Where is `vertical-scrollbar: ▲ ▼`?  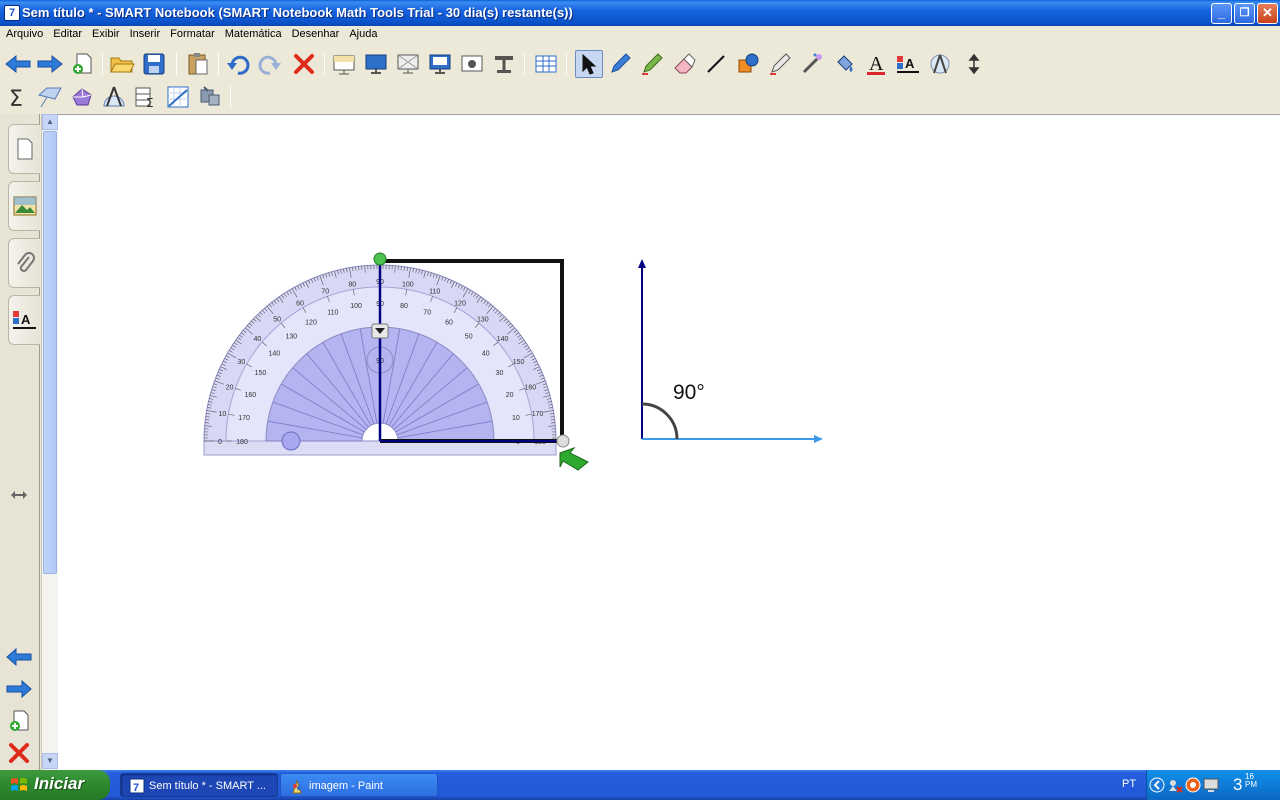 vertical-scrollbar: ▲ ▼ is located at coordinates (49, 442).